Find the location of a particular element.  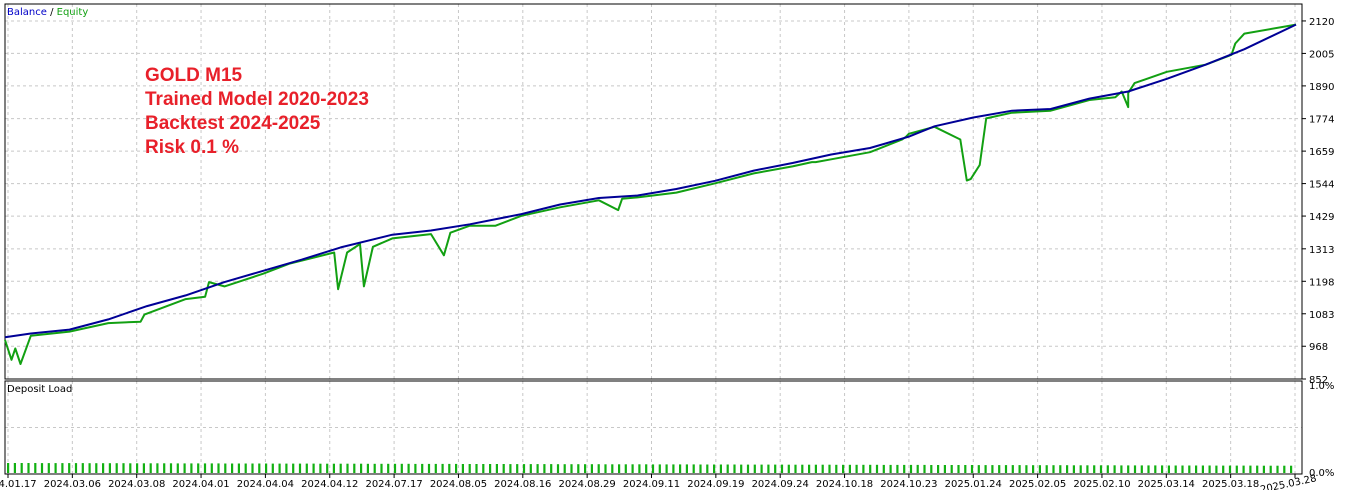

annotation-line-2: Trained Model 2020-2023 is located at coordinates (257, 99).